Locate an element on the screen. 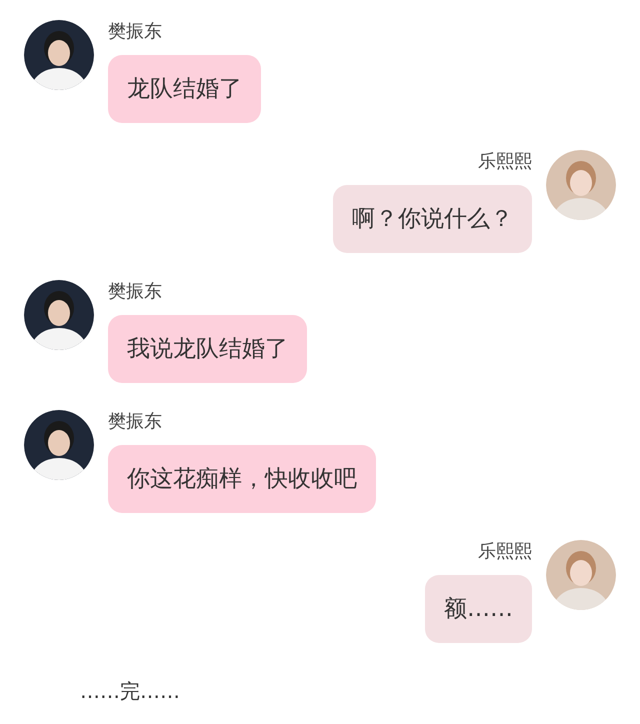 This screenshot has width=640, height=724. message-bubble: 龙队结婚了 is located at coordinates (184, 89).